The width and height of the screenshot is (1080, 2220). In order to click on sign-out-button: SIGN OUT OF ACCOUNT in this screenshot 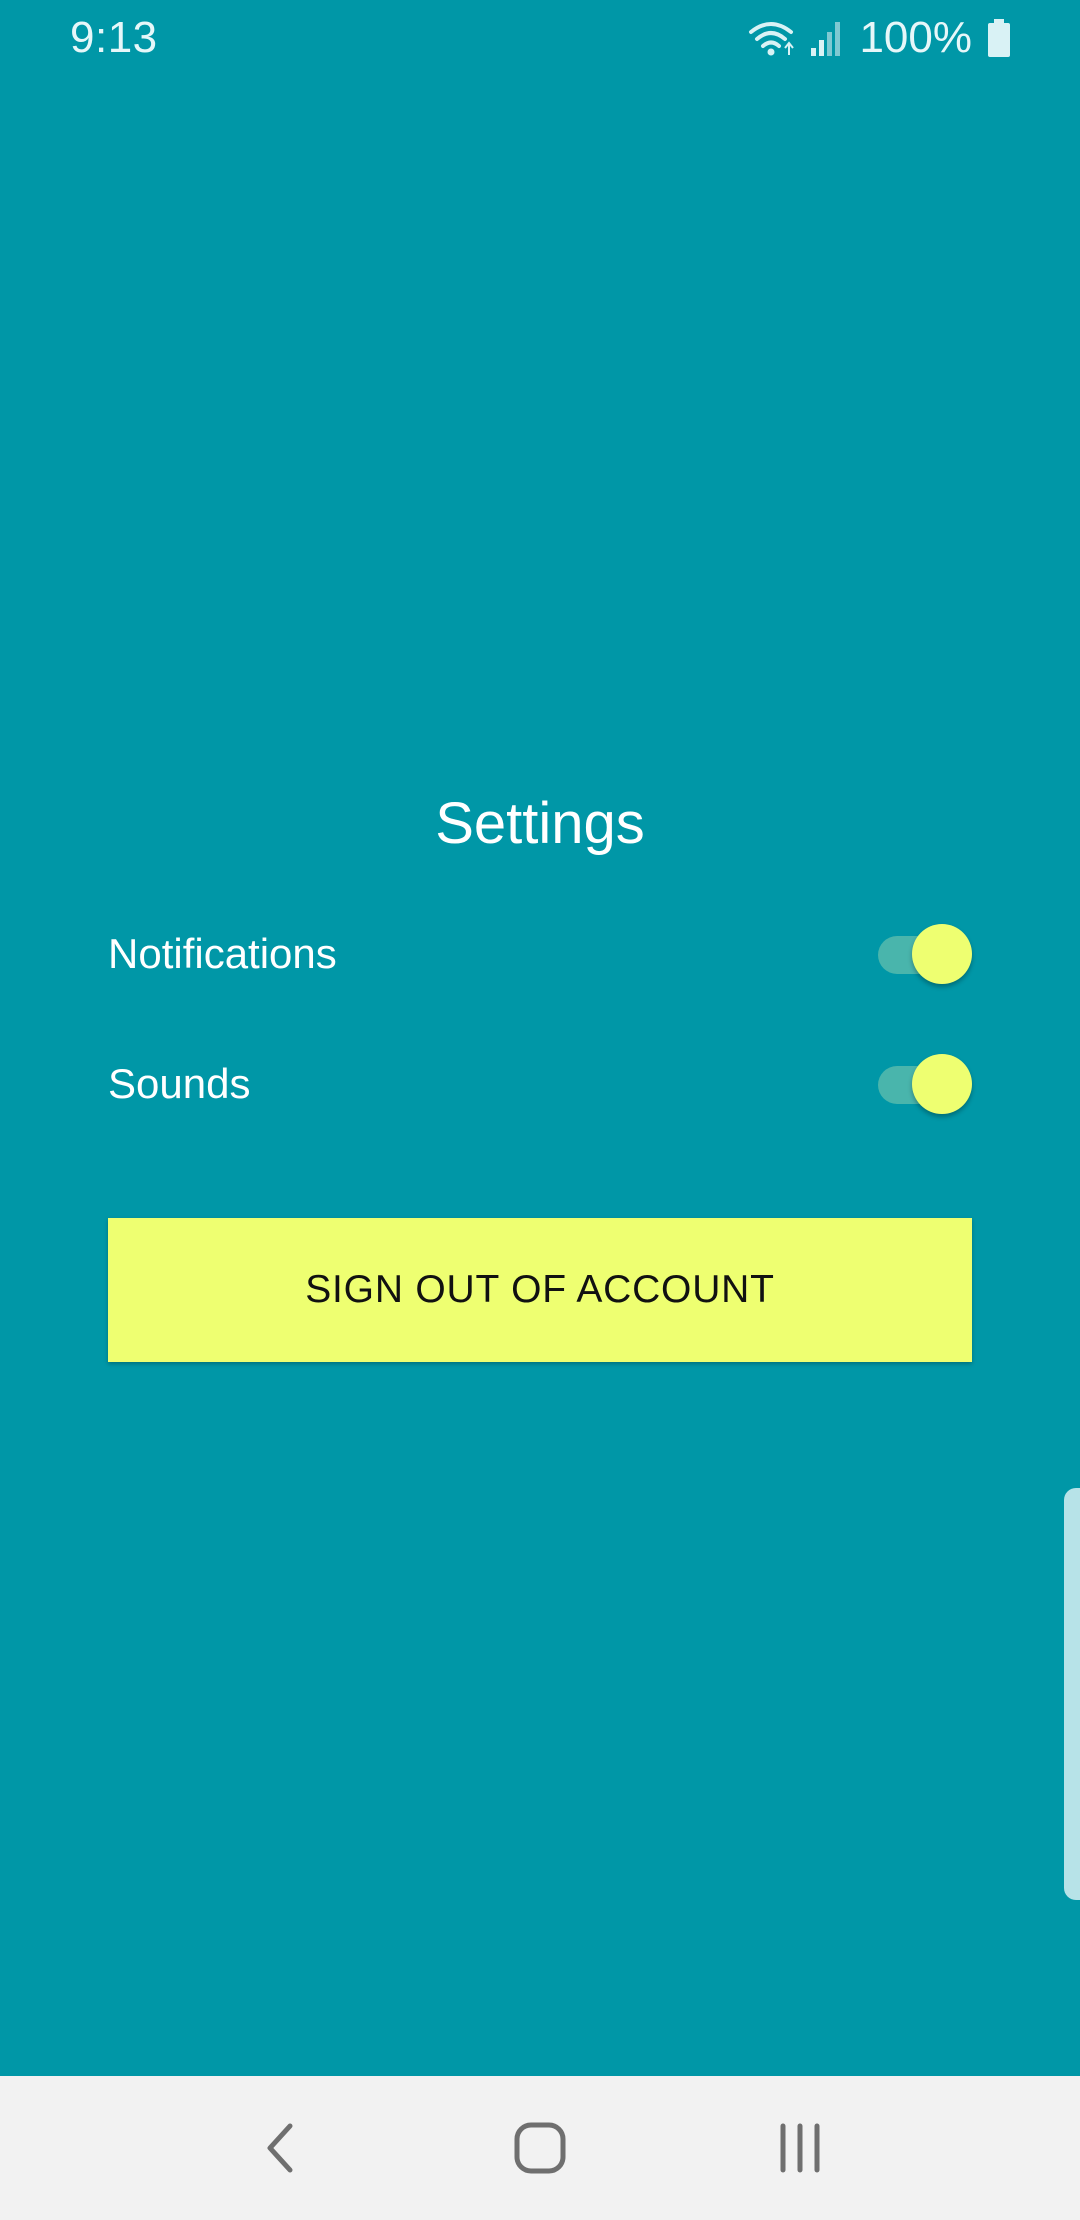, I will do `click(540, 1290)`.